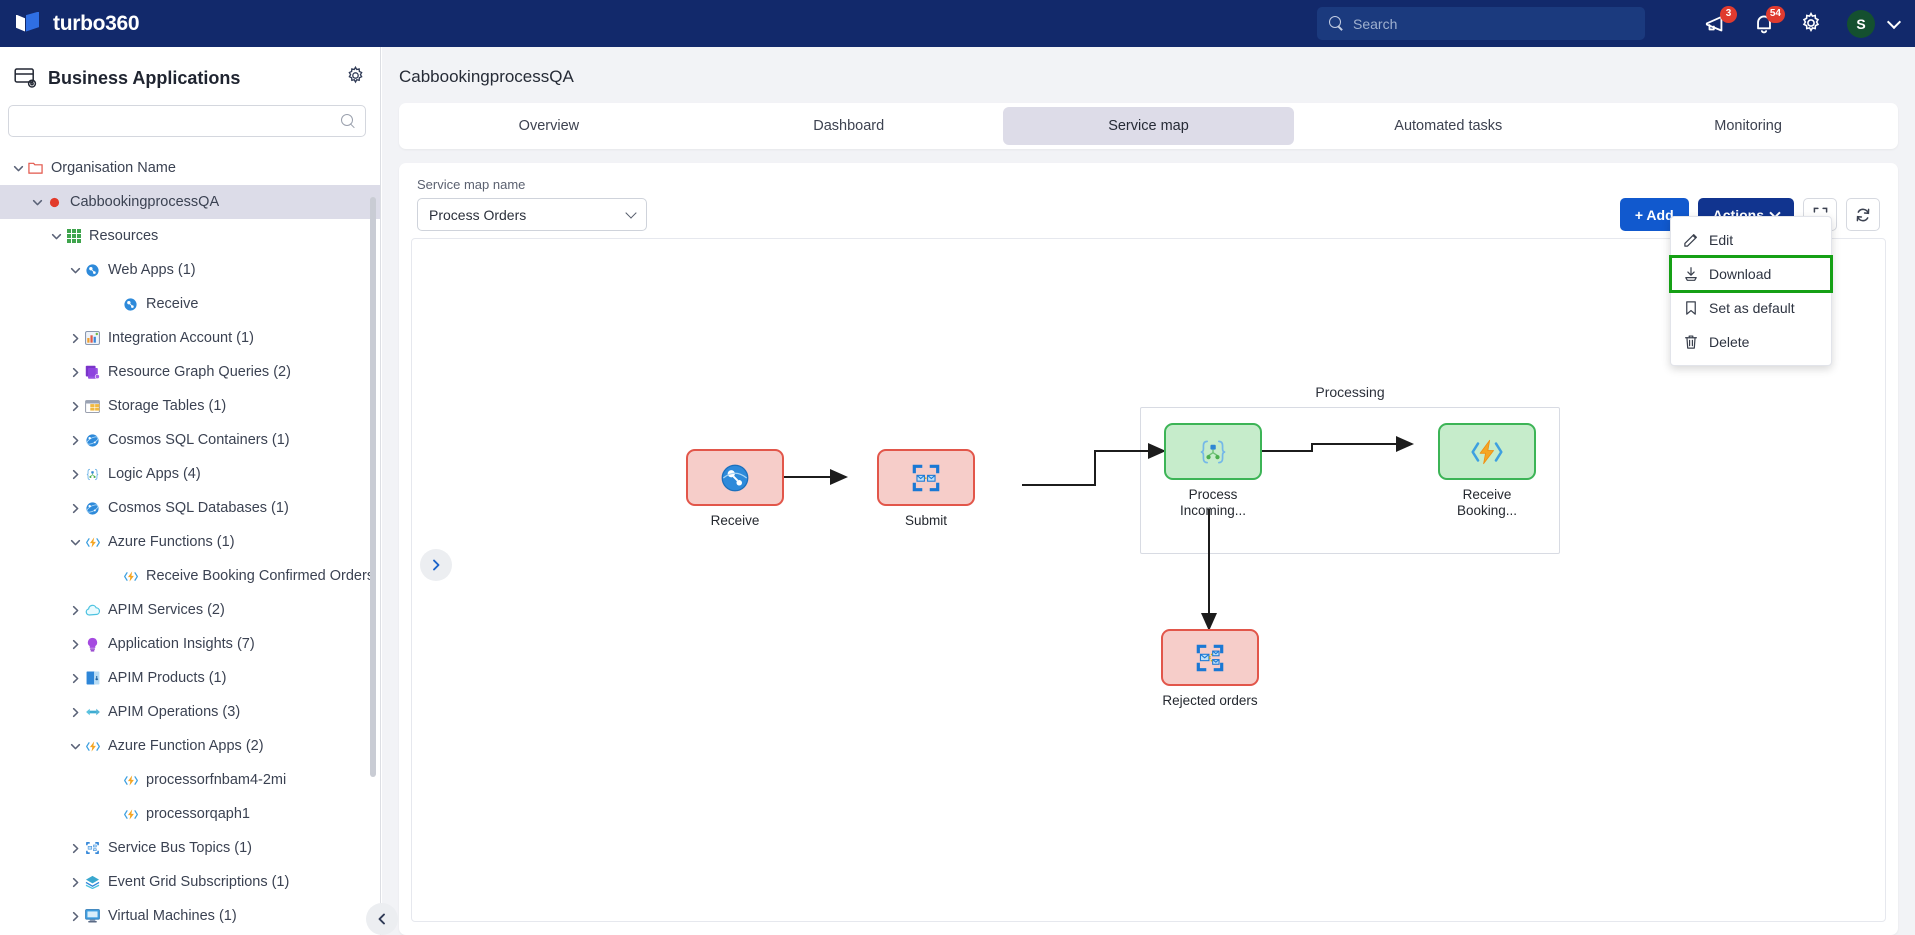 The width and height of the screenshot is (1915, 935). I want to click on sidebar-tree-item: APIM Products (1), so click(190, 678).